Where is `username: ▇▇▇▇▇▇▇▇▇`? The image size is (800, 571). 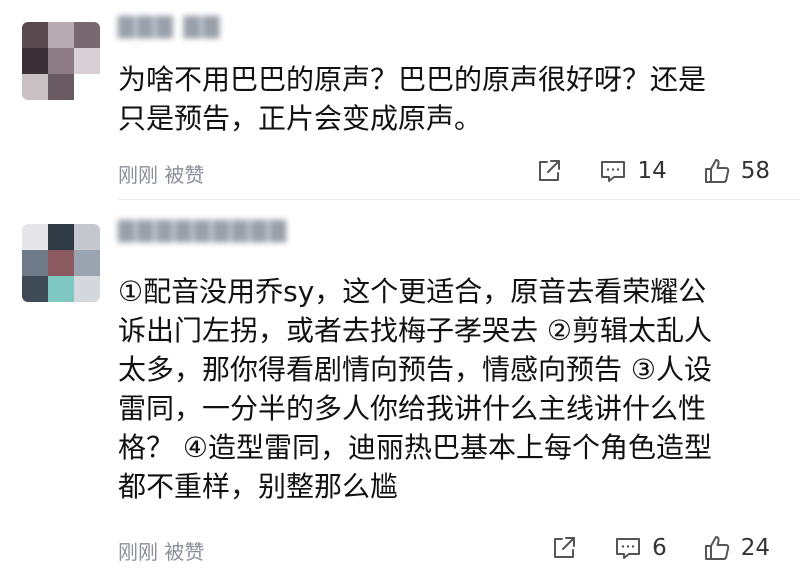
username: ▇▇▇▇▇▇▇▇▇ is located at coordinates (203, 230).